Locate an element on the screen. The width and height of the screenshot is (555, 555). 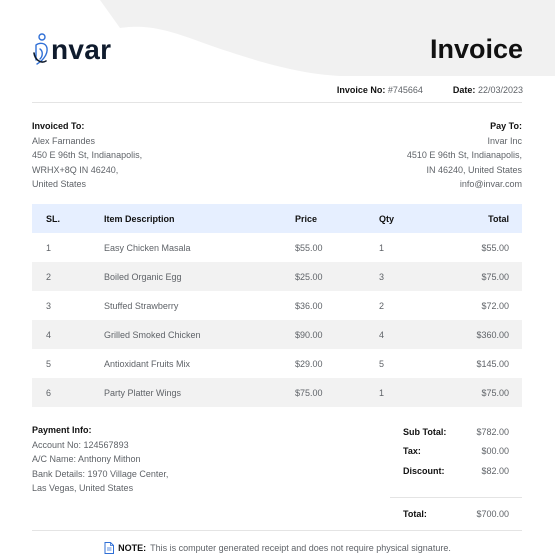
company-logo: nvar is located at coordinates (71, 50).